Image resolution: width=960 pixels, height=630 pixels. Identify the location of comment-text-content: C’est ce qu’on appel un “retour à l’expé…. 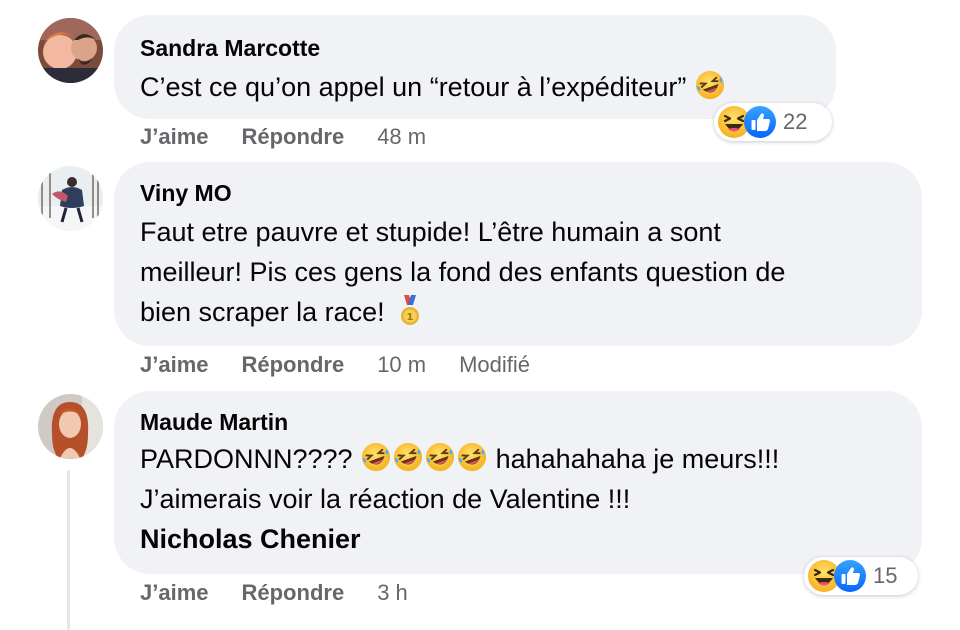
(413, 87).